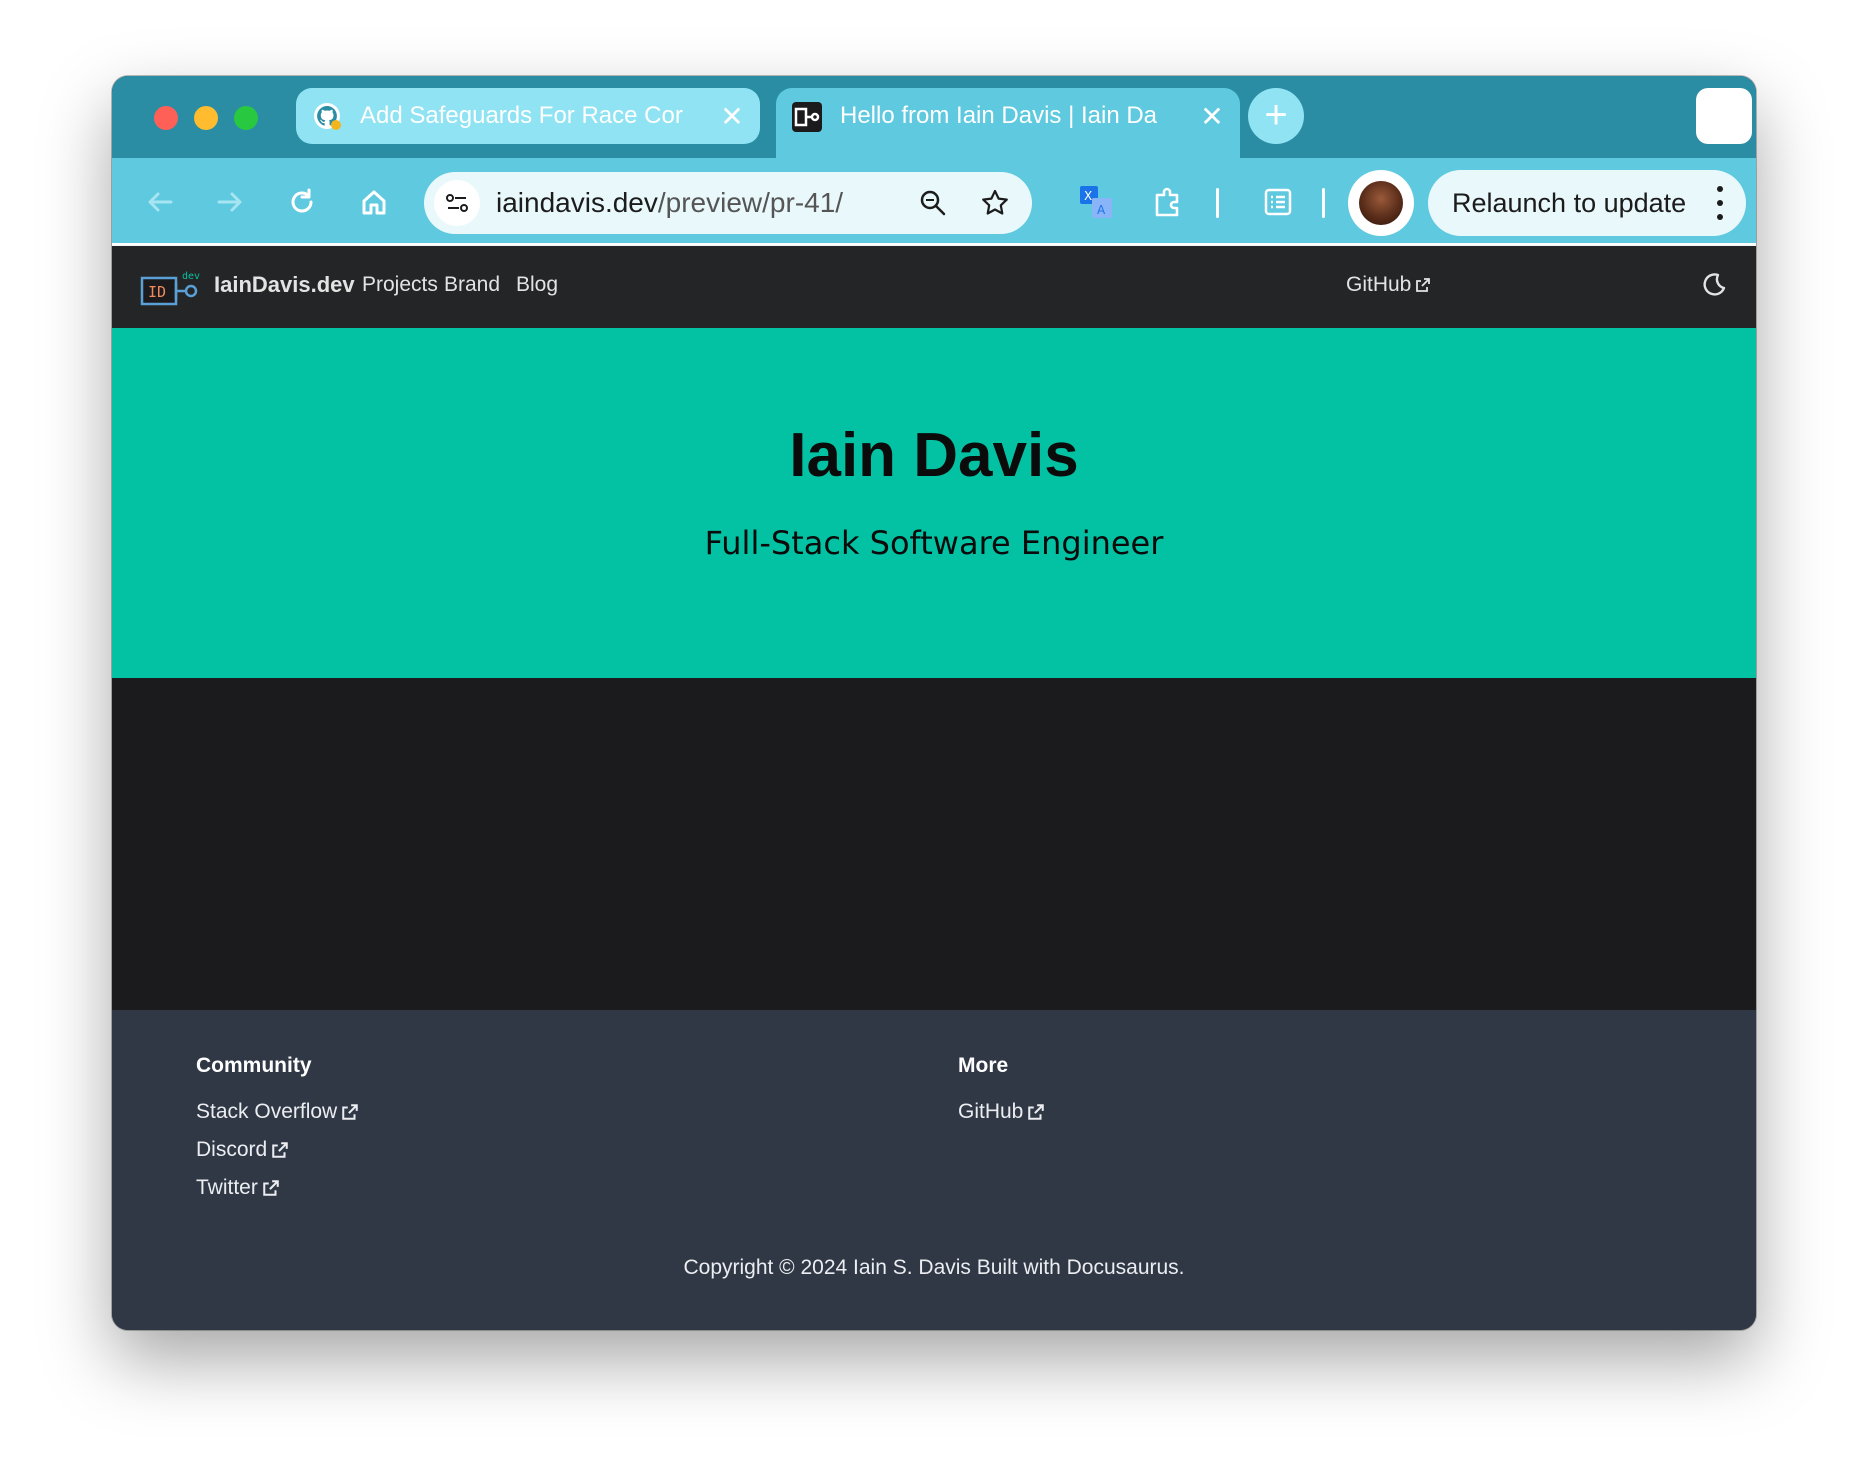  I want to click on avatar-photo, so click(1381, 203).